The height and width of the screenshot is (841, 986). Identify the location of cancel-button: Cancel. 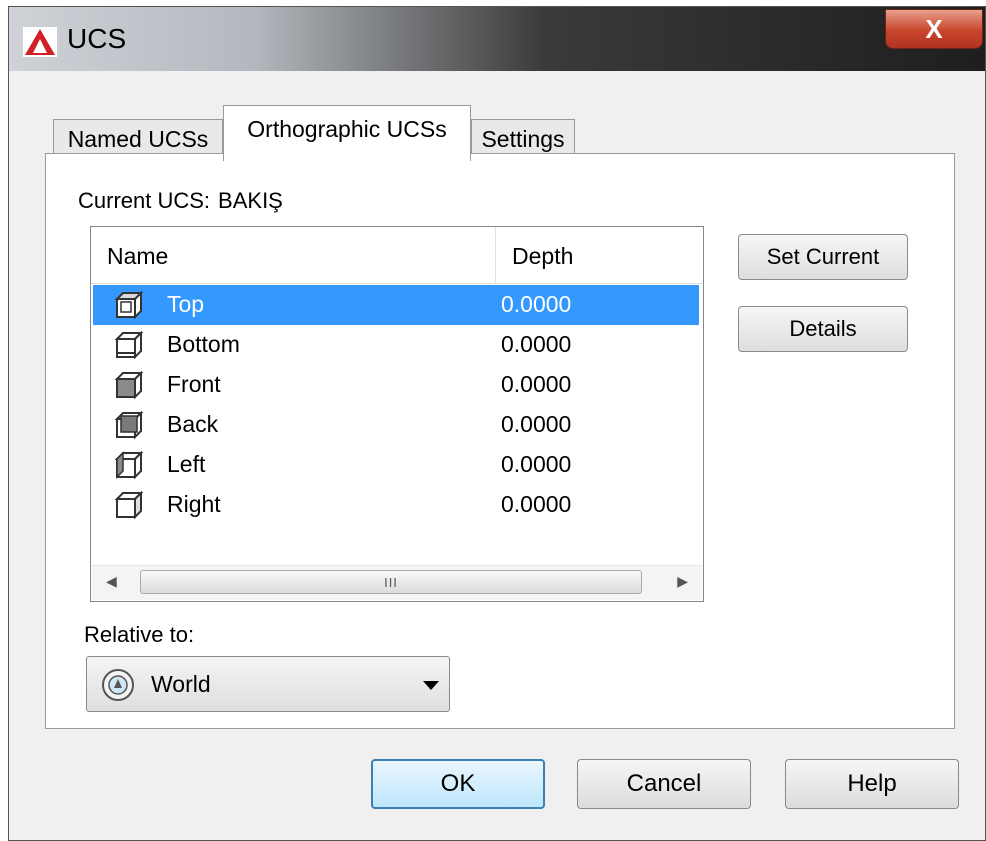
(664, 784).